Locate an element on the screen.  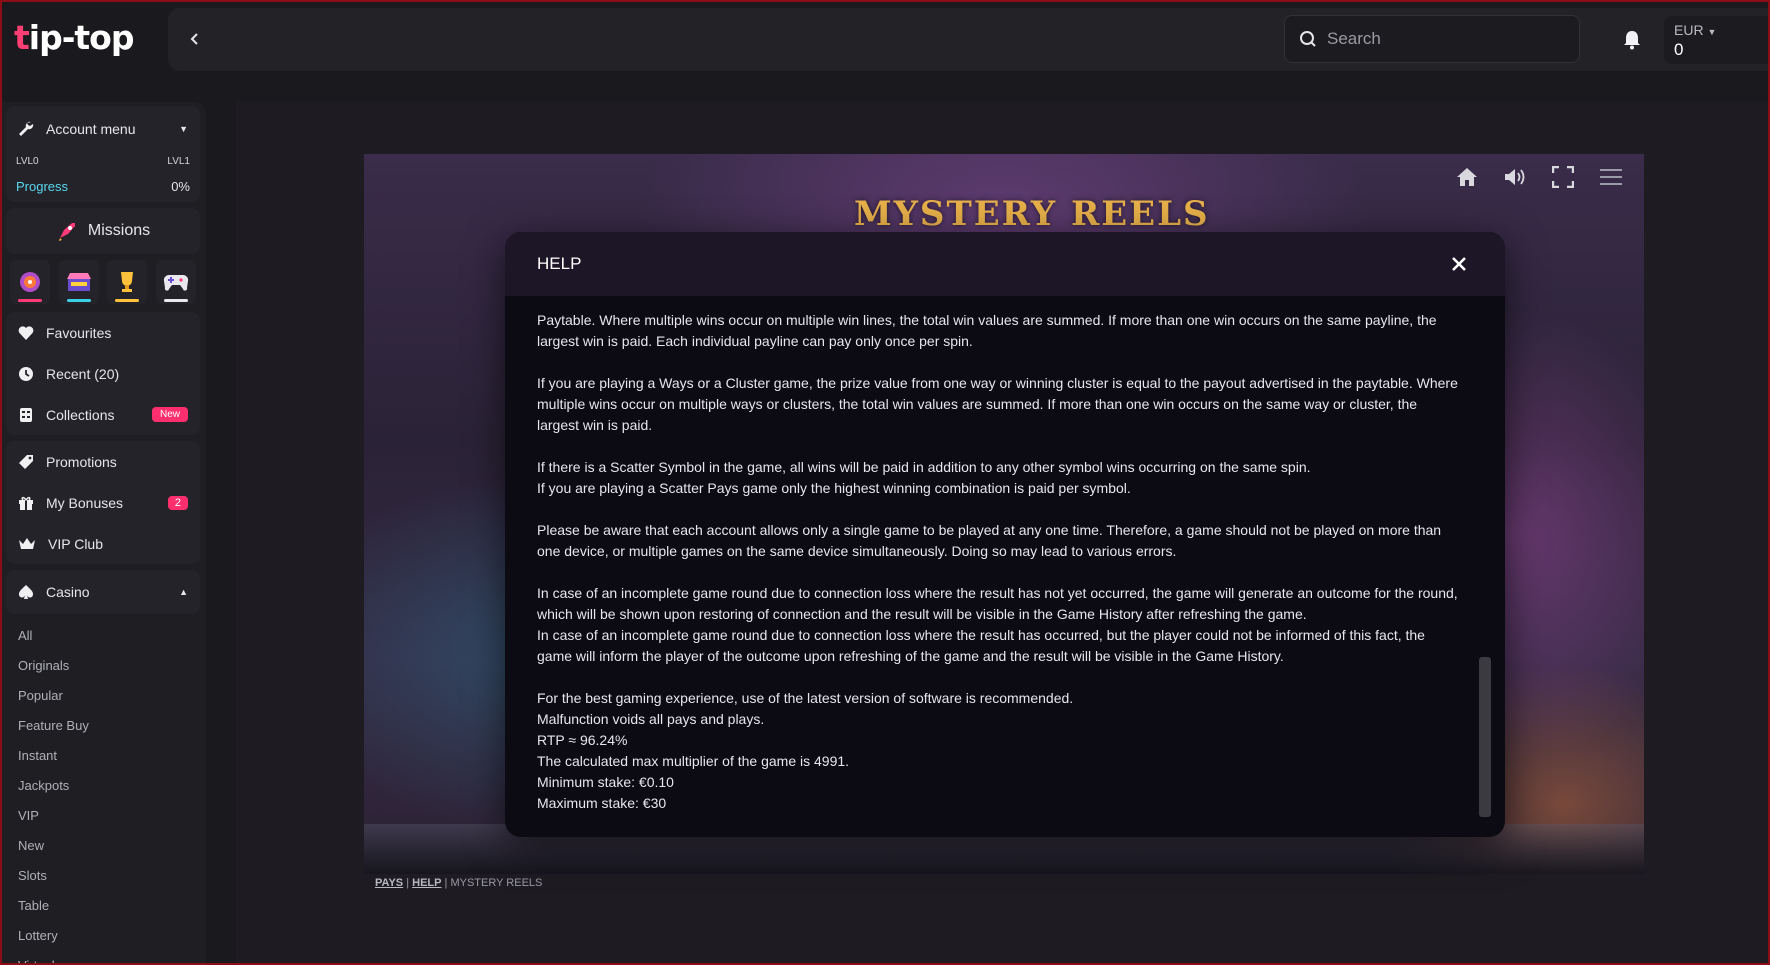
game-fullscreen-button is located at coordinates (1563, 177).